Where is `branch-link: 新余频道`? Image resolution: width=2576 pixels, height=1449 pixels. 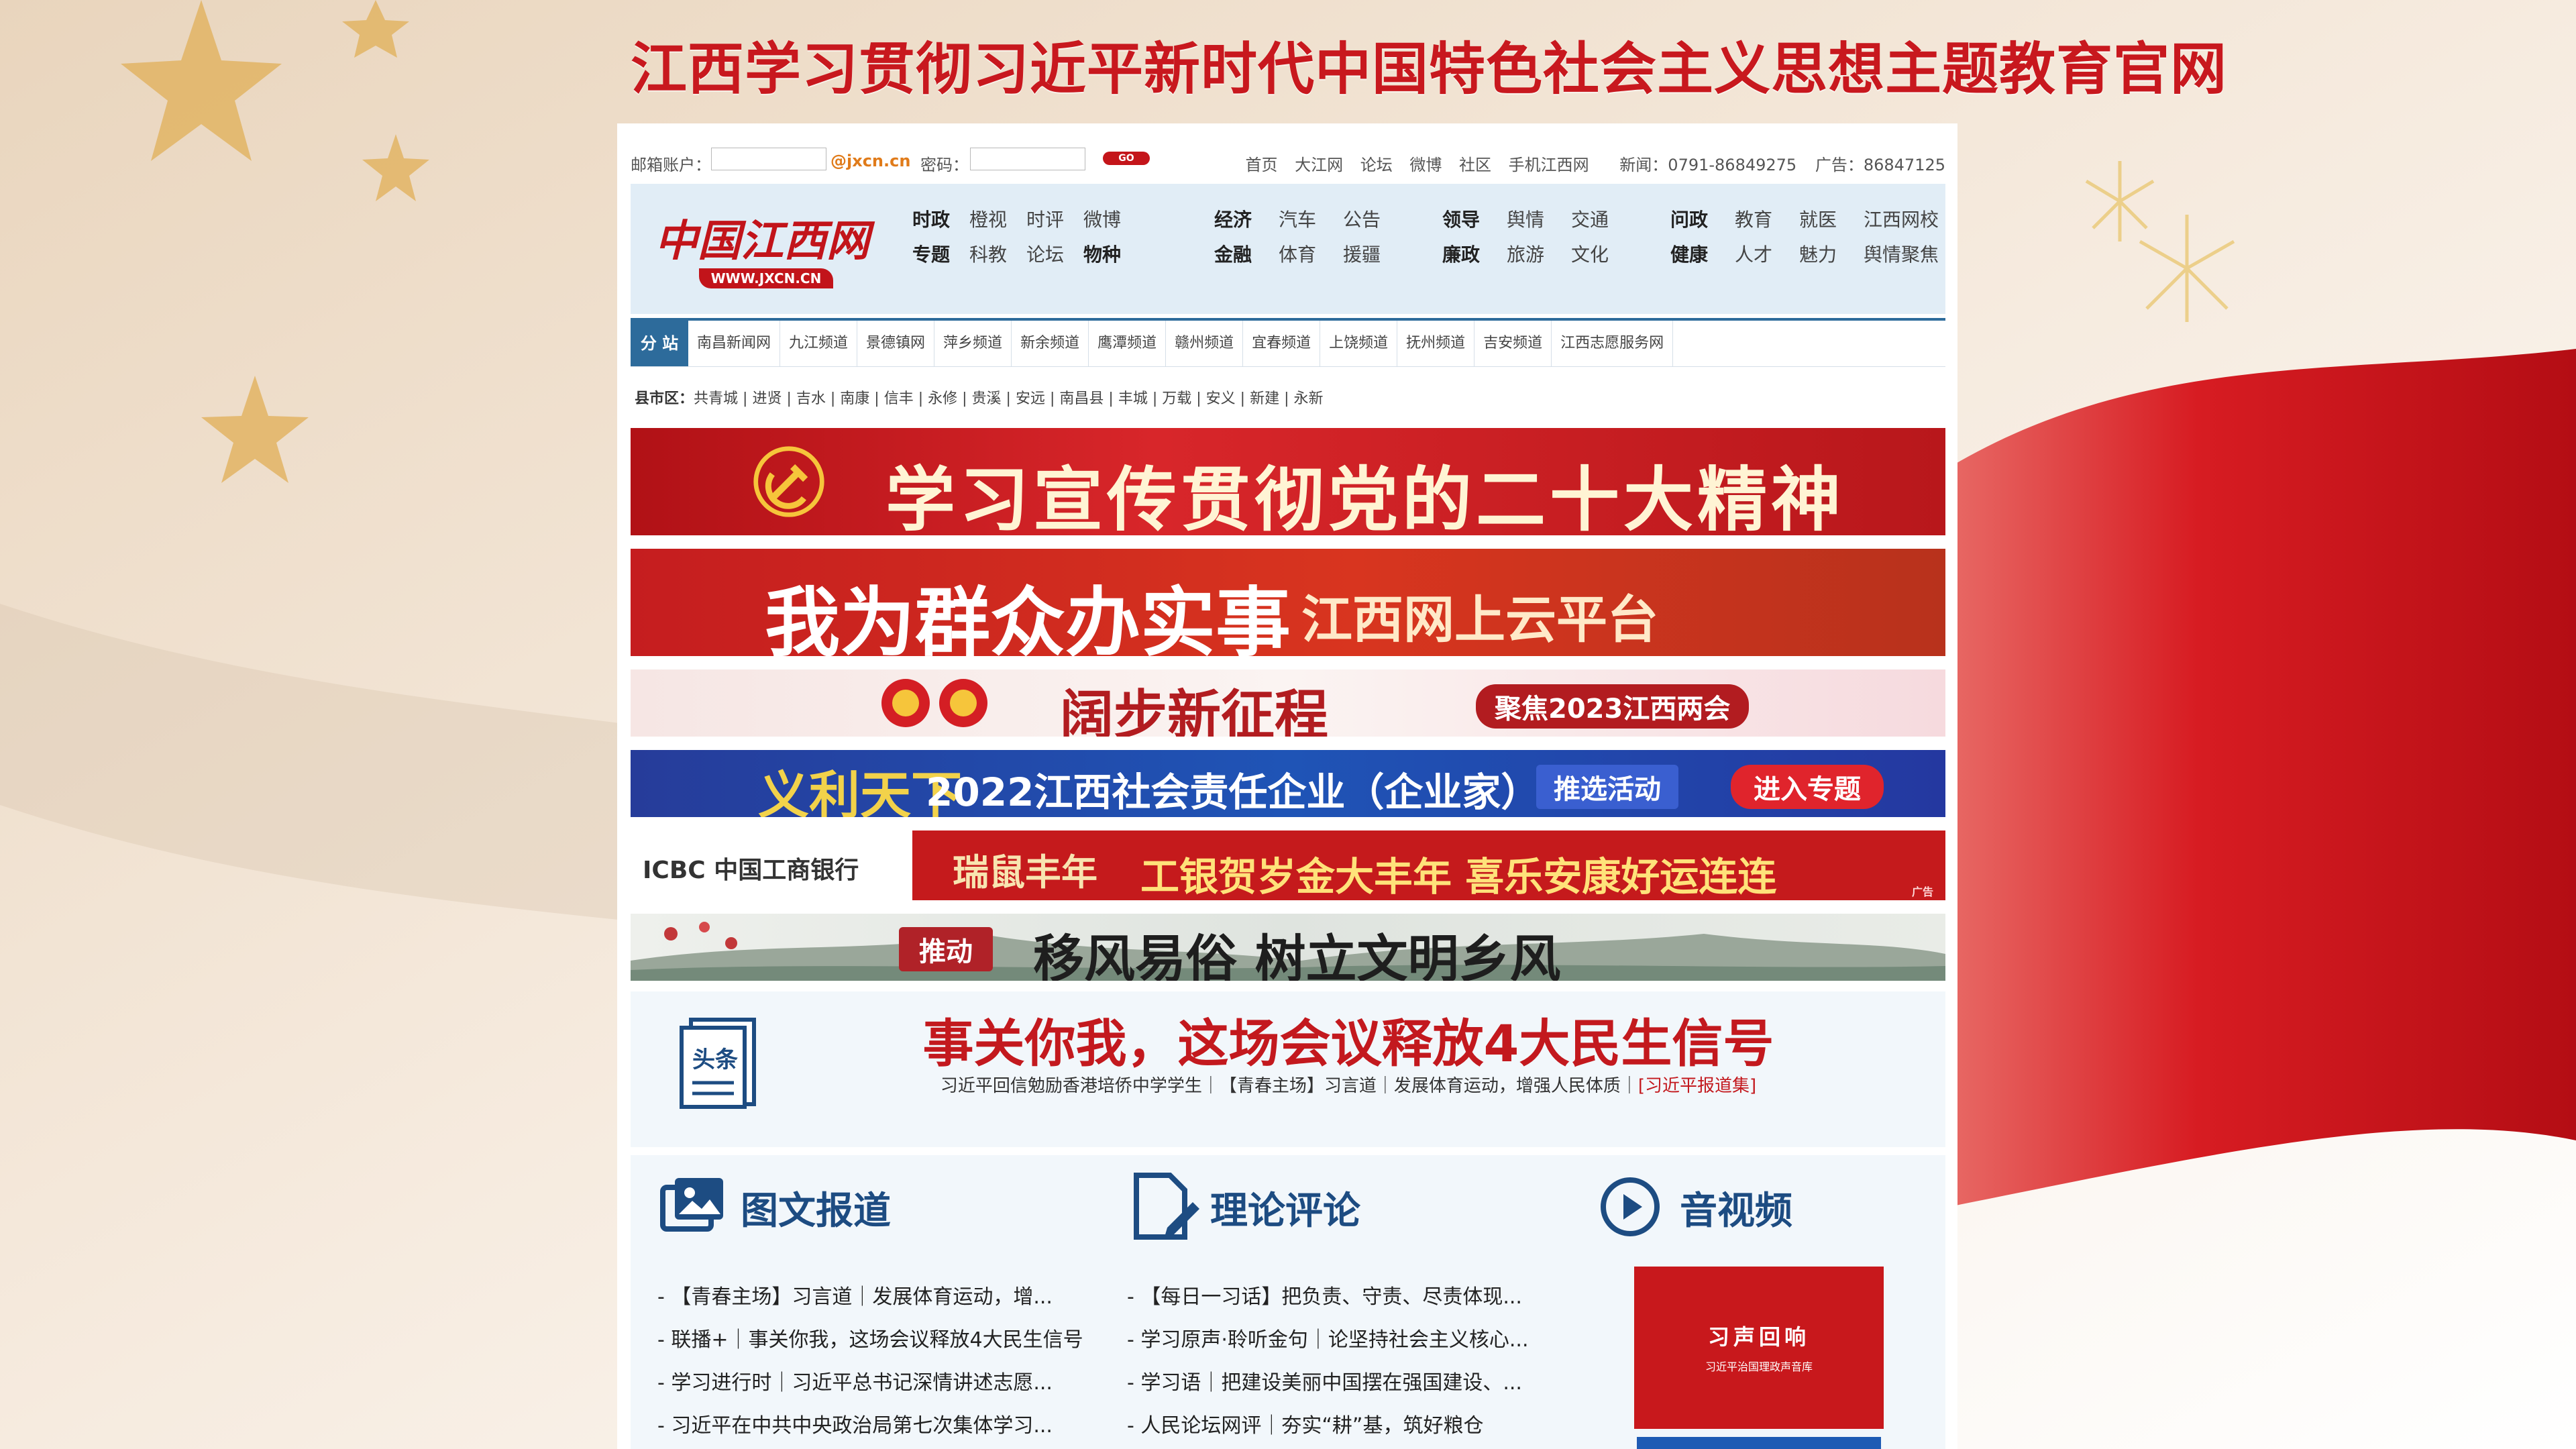
branch-link: 新余频道 is located at coordinates (1050, 343).